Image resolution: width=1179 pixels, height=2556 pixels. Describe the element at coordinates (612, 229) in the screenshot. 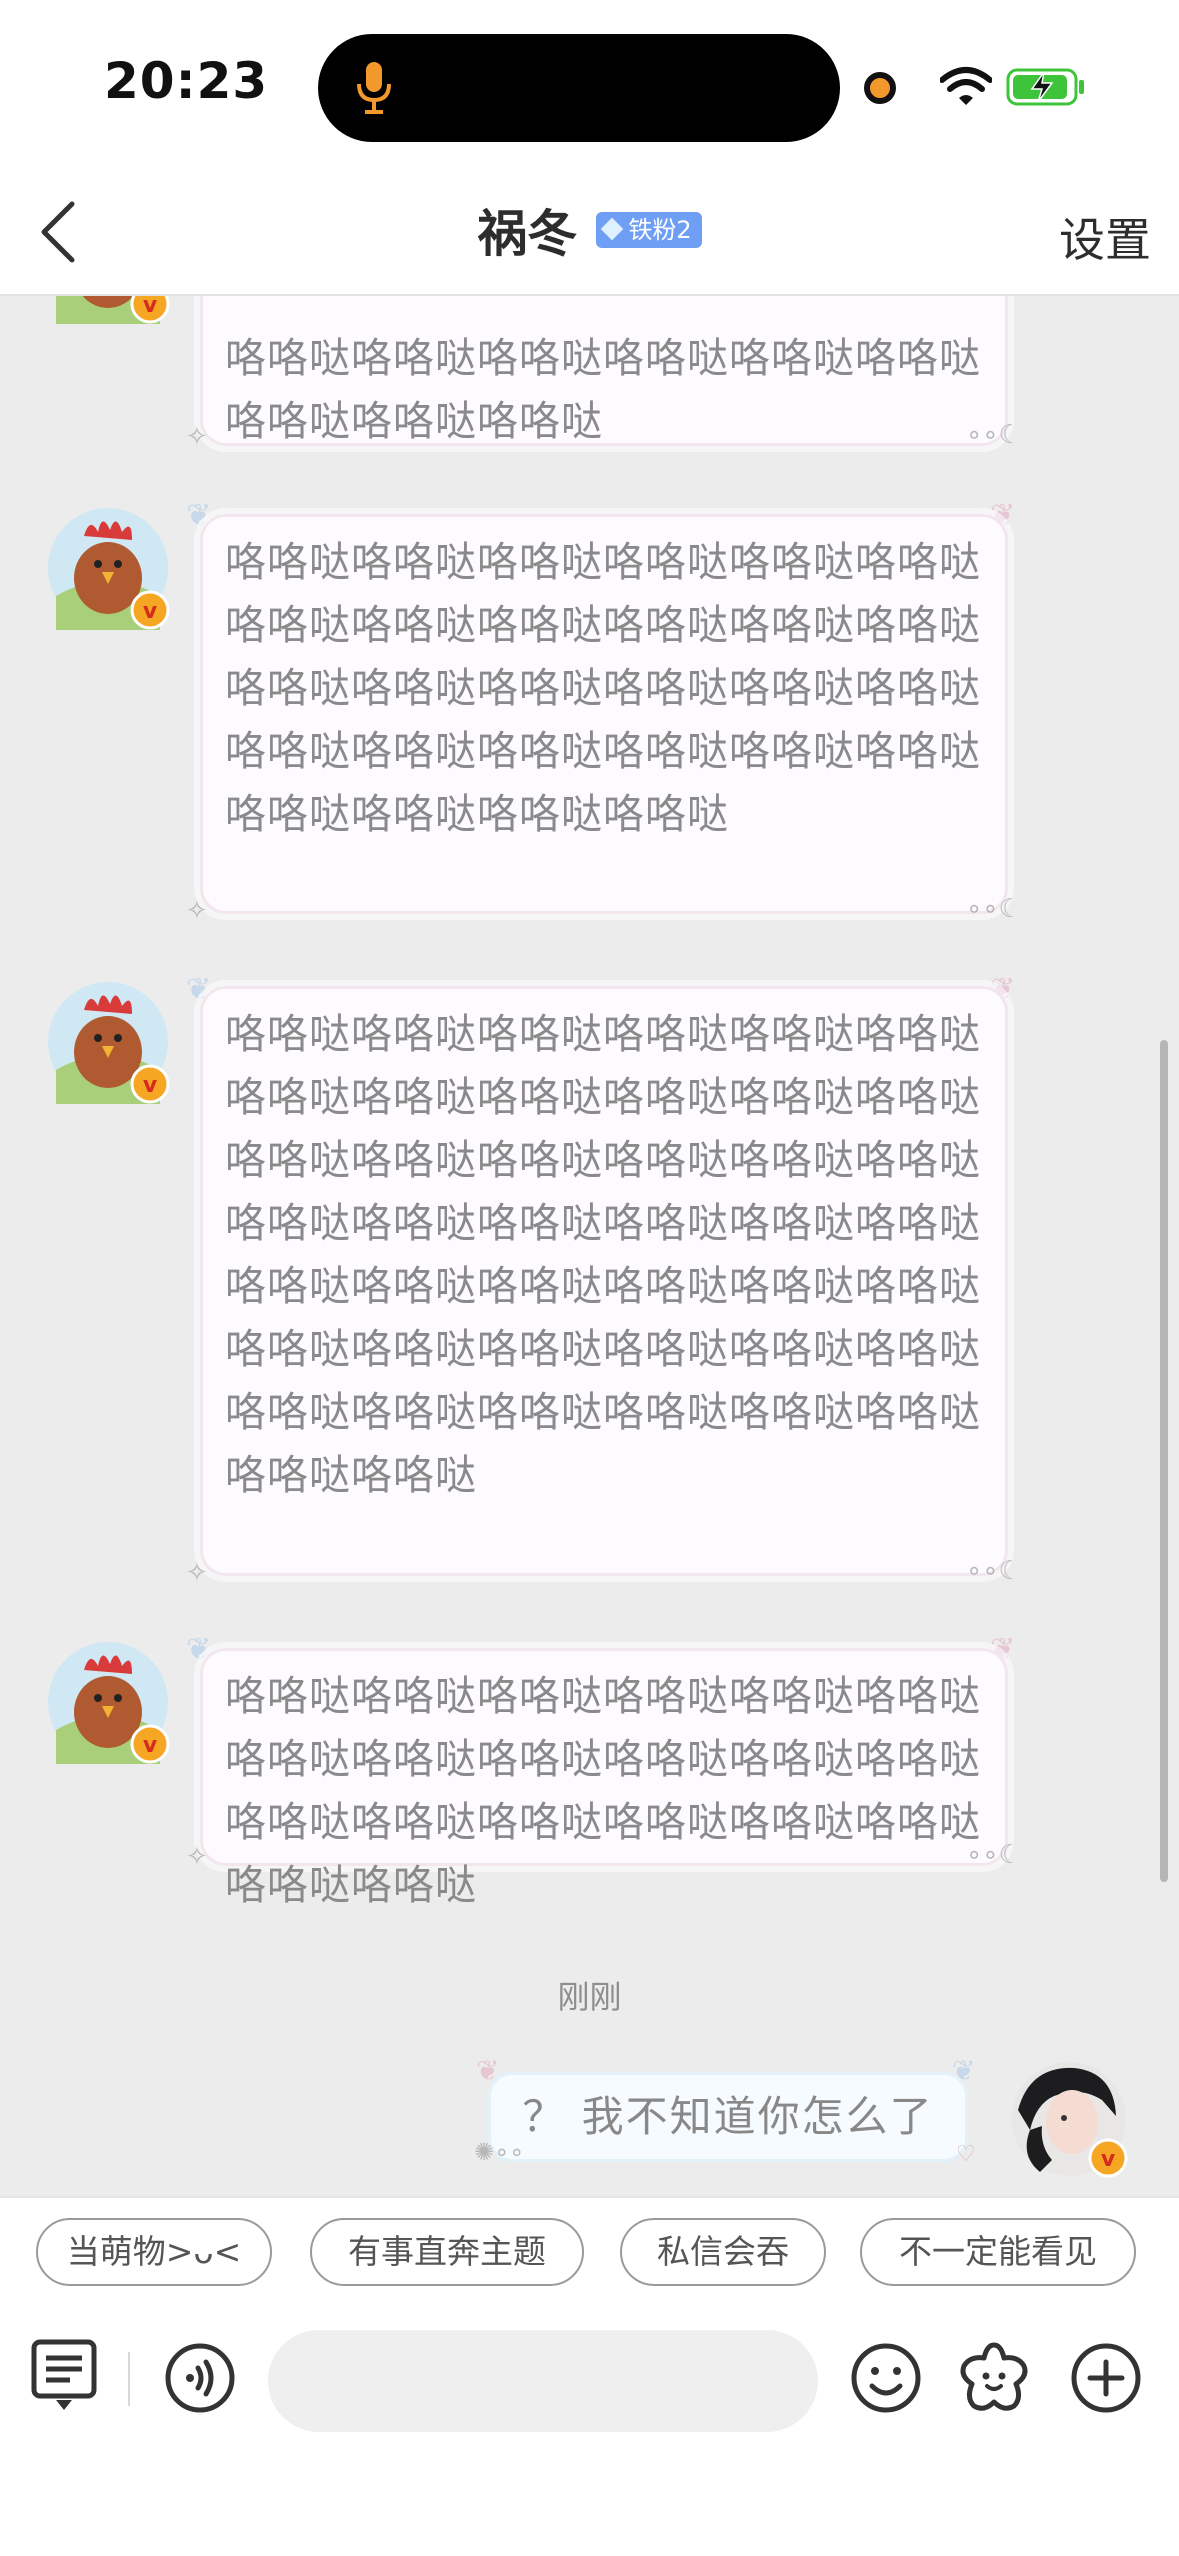

I see `diamond-icon` at that location.